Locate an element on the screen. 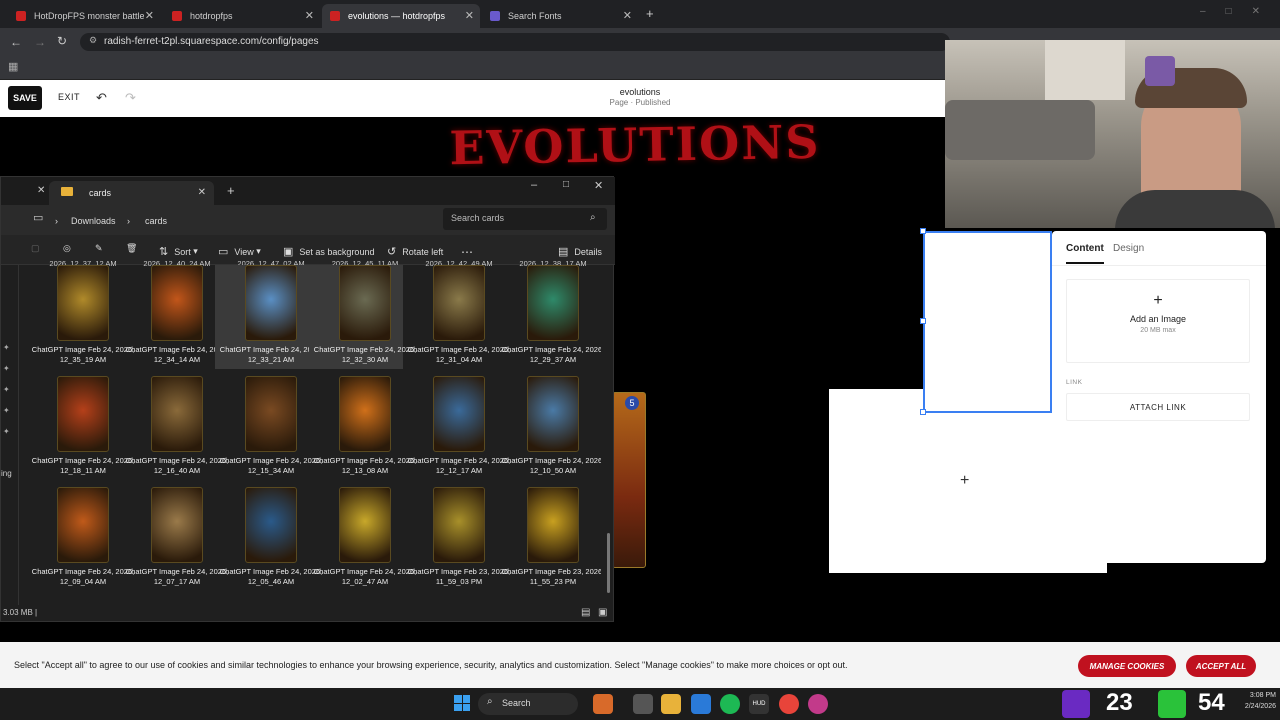 The width and height of the screenshot is (1280, 720). file-item: ChatGPT Image Feb 24, 2026, 12_15_34 AM is located at coordinates (270, 430).